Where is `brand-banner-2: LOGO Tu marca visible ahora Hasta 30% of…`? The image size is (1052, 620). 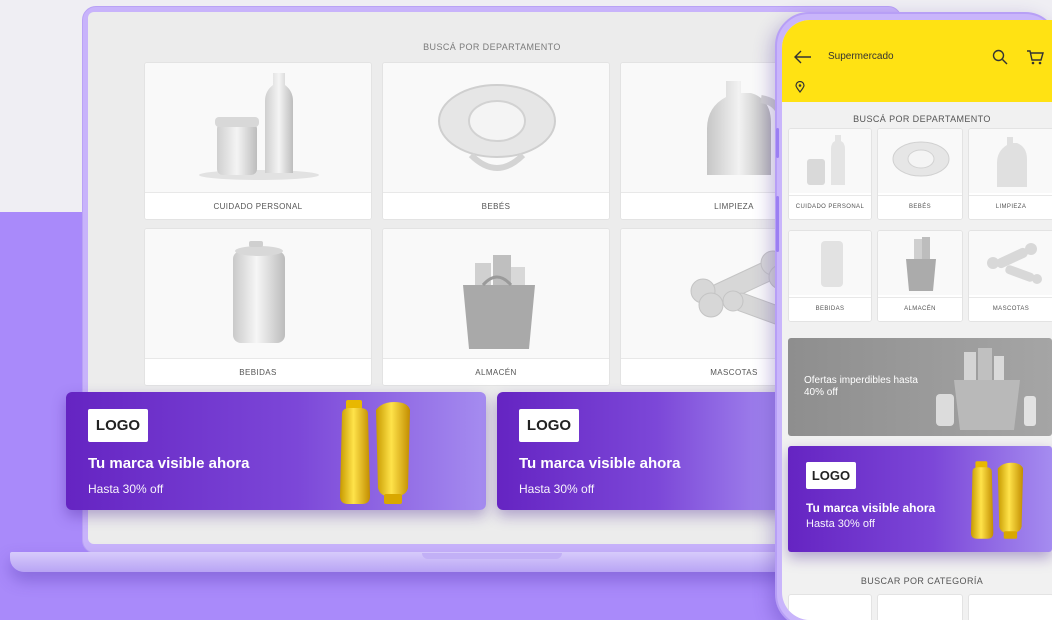 brand-banner-2: LOGO Tu marca visible ahora Hasta 30% of… is located at coordinates (642, 451).